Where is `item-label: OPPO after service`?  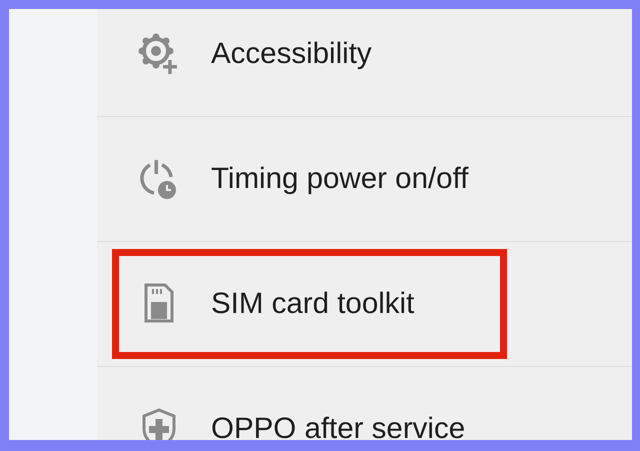 item-label: OPPO after service is located at coordinates (338, 426).